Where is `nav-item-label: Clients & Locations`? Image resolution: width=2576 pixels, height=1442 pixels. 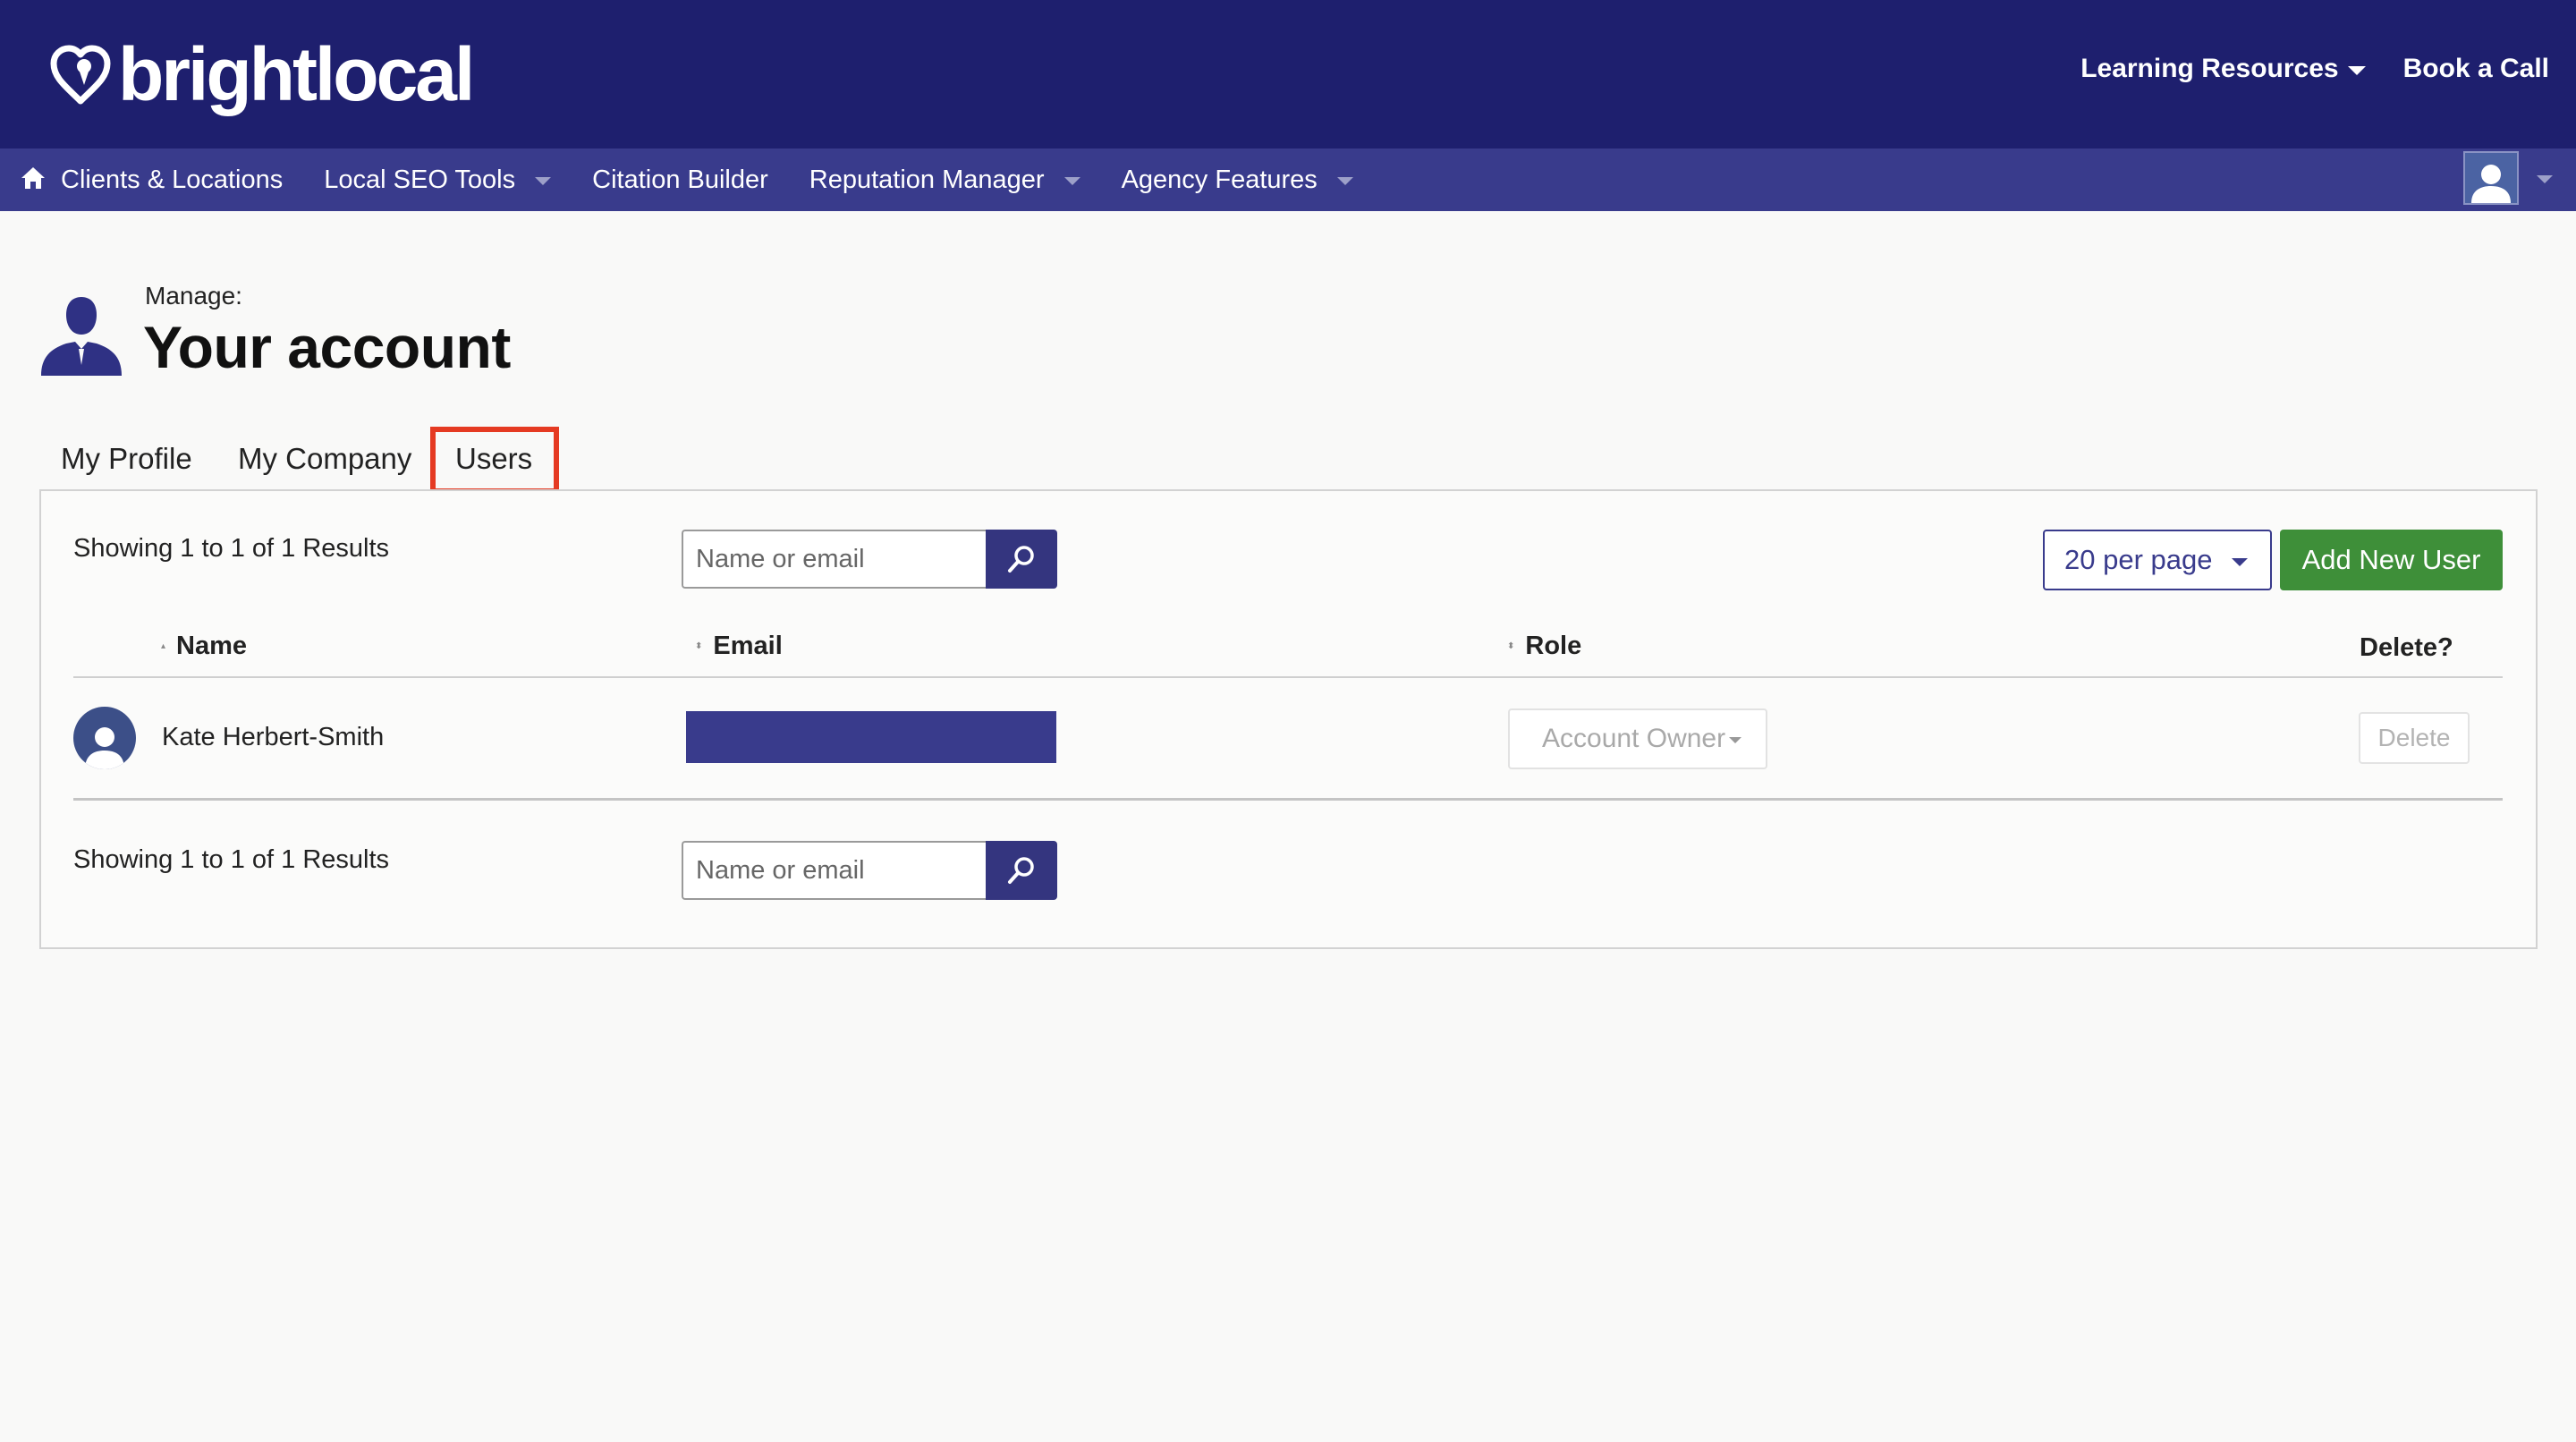 nav-item-label: Clients & Locations is located at coordinates (172, 179).